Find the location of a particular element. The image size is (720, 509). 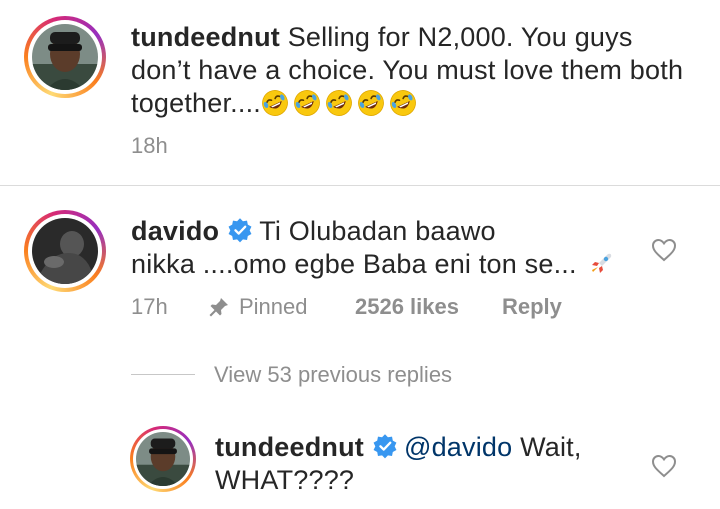

pinned-label: Pinned is located at coordinates (273, 306).